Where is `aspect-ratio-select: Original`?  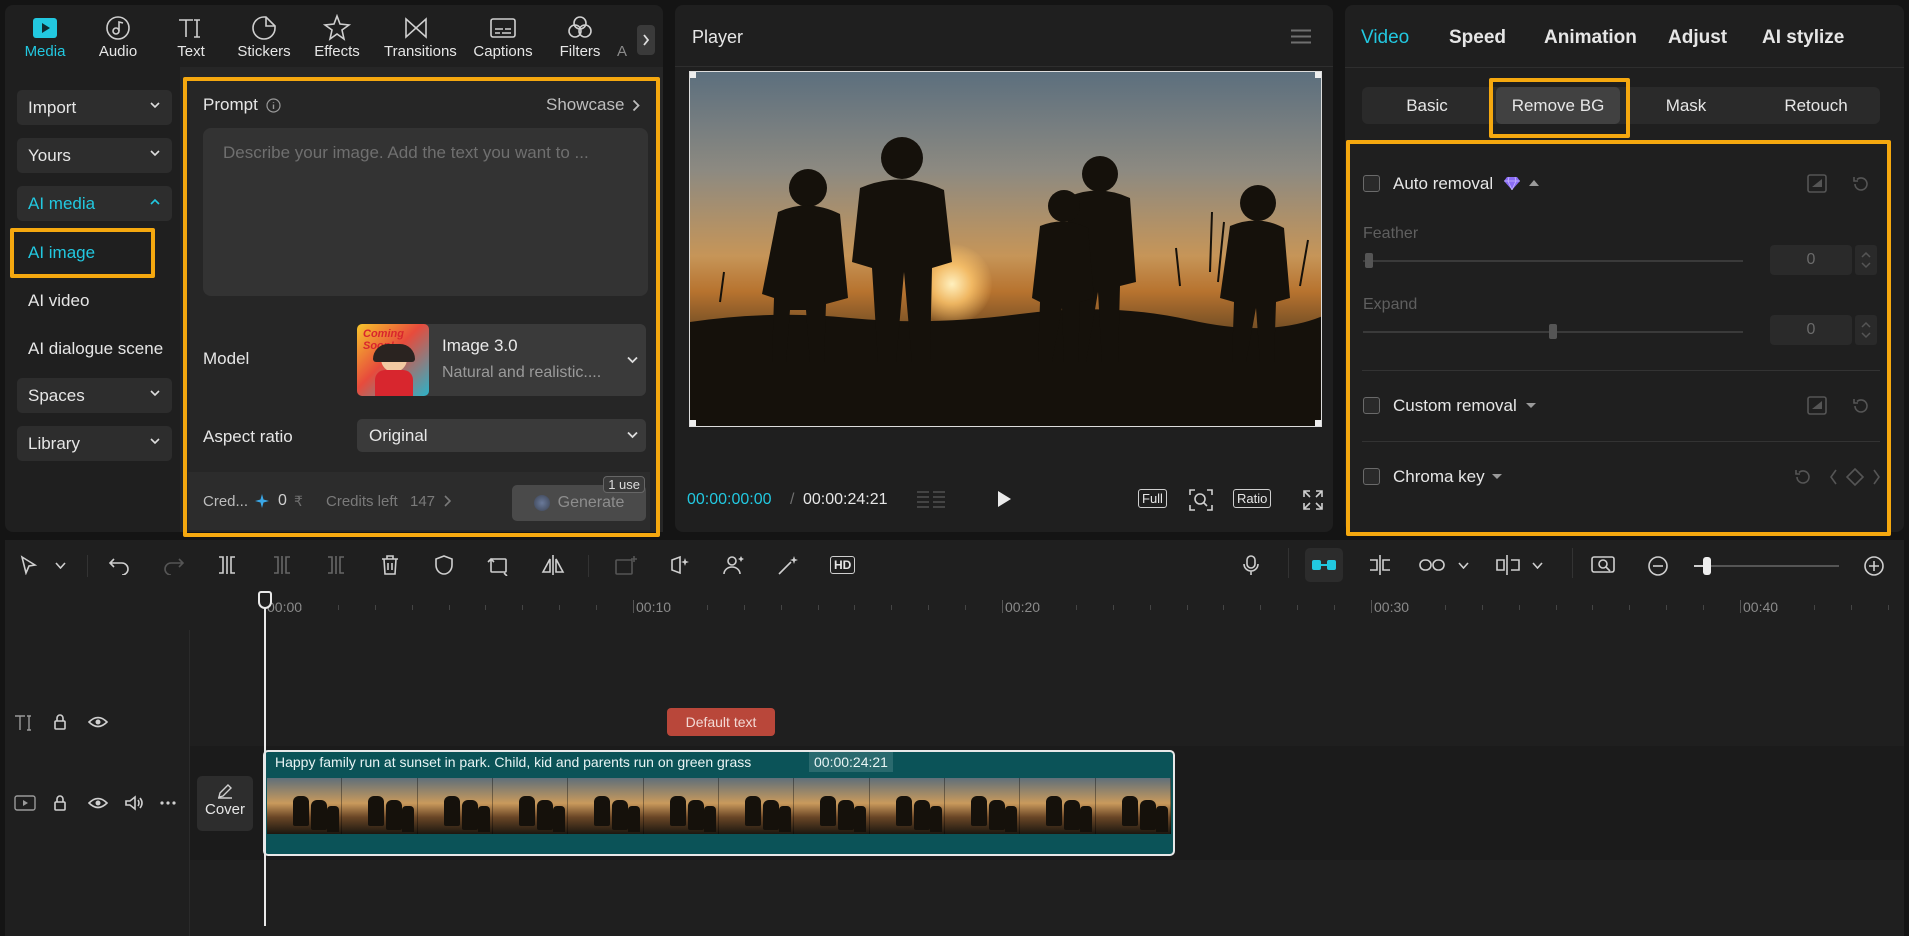
aspect-ratio-select: Original is located at coordinates (501, 435).